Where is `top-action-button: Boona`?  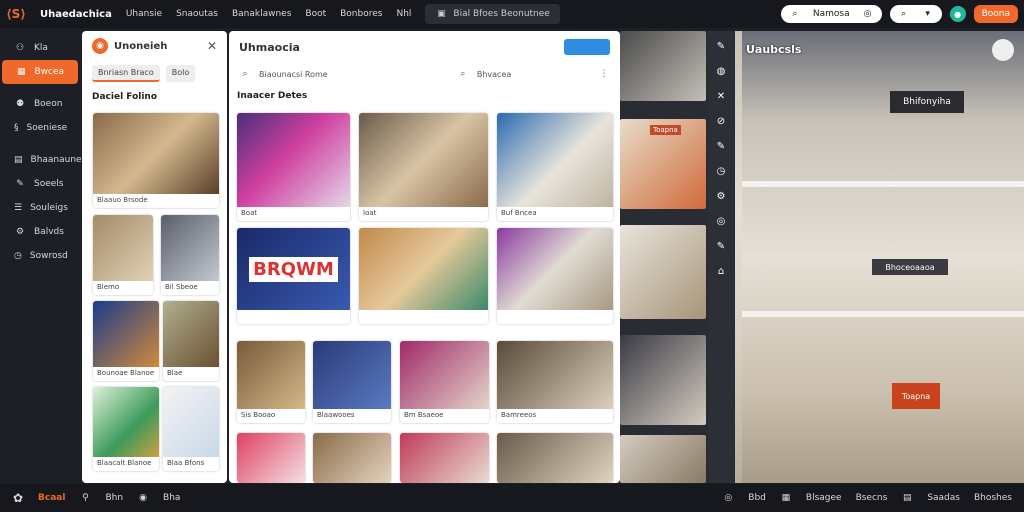
top-action-button: Boona is located at coordinates (995, 14).